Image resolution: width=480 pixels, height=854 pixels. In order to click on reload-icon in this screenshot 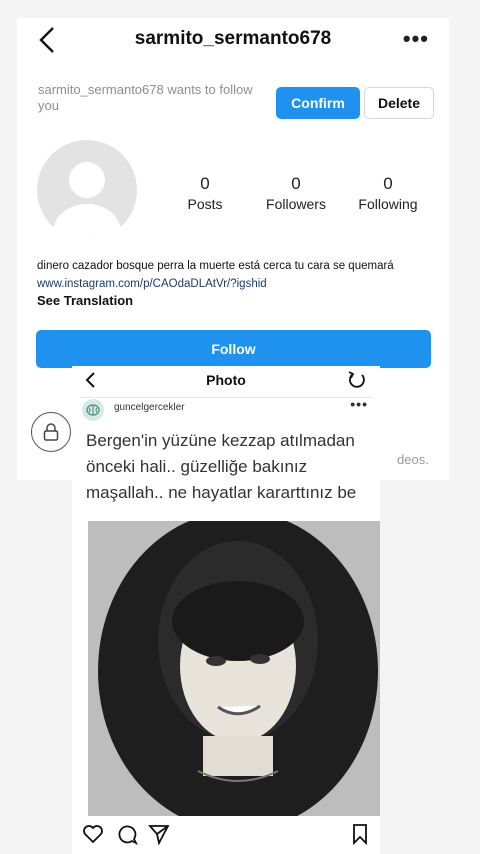, I will do `click(357, 380)`.